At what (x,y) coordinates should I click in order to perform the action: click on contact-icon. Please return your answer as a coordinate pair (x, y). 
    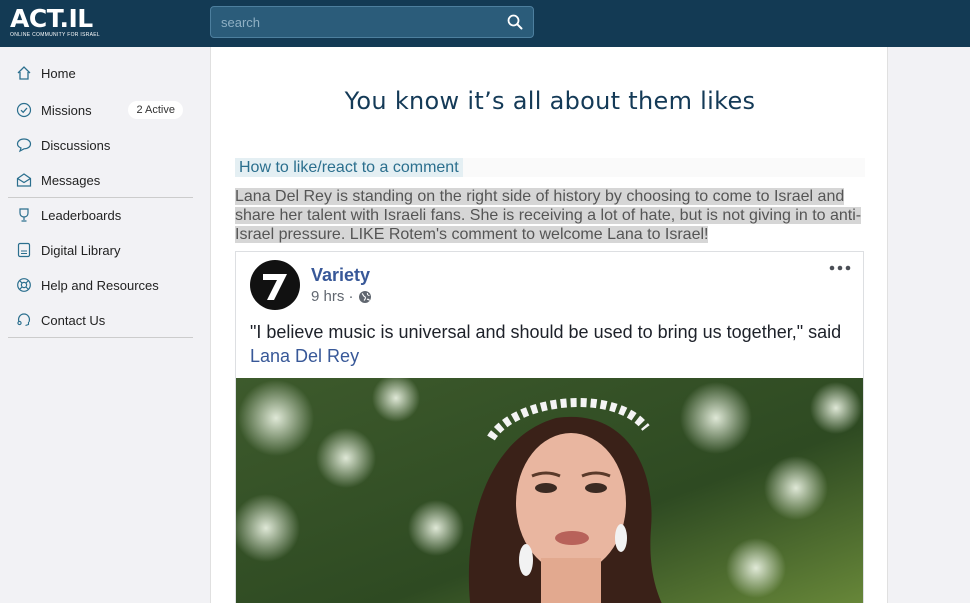
    Looking at the image, I should click on (24, 320).